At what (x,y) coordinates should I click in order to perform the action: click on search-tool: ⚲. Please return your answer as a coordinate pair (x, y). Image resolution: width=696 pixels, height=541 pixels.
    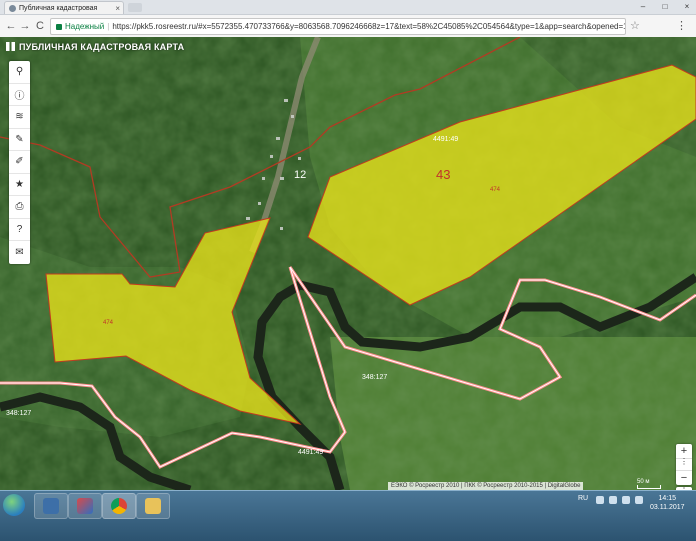
    Looking at the image, I should click on (19, 72).